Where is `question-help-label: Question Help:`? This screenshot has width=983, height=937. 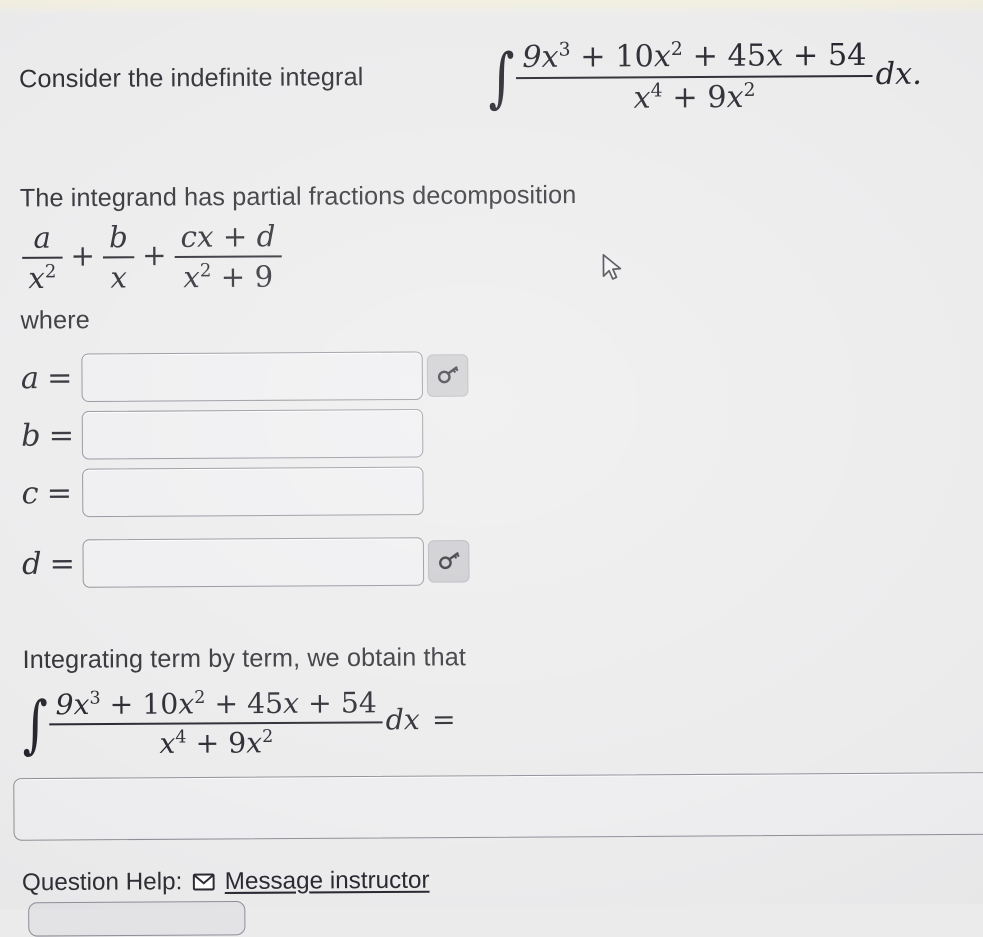 question-help-label: Question Help: is located at coordinates (102, 882).